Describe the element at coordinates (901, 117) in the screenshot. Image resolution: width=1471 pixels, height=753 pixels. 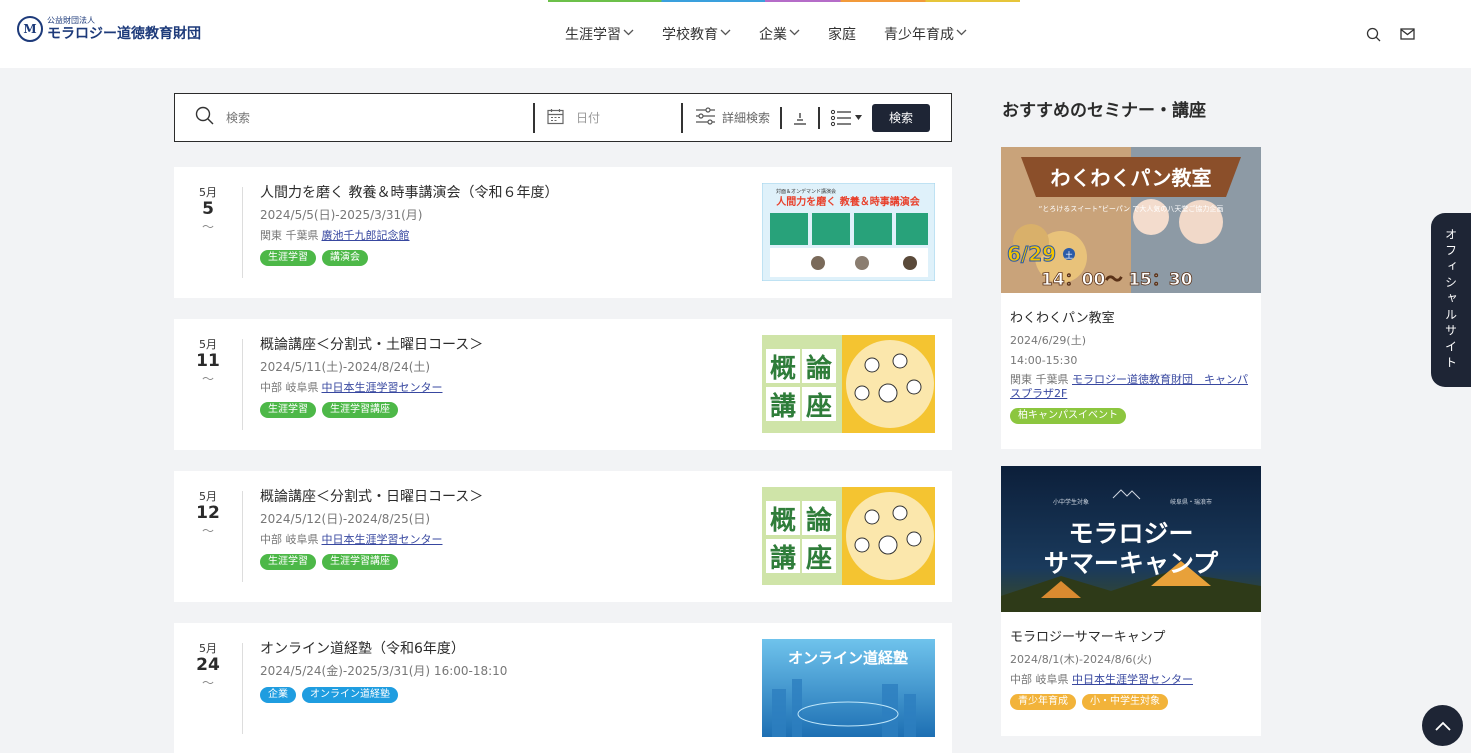
I see `search-submit-button: 検索` at that location.